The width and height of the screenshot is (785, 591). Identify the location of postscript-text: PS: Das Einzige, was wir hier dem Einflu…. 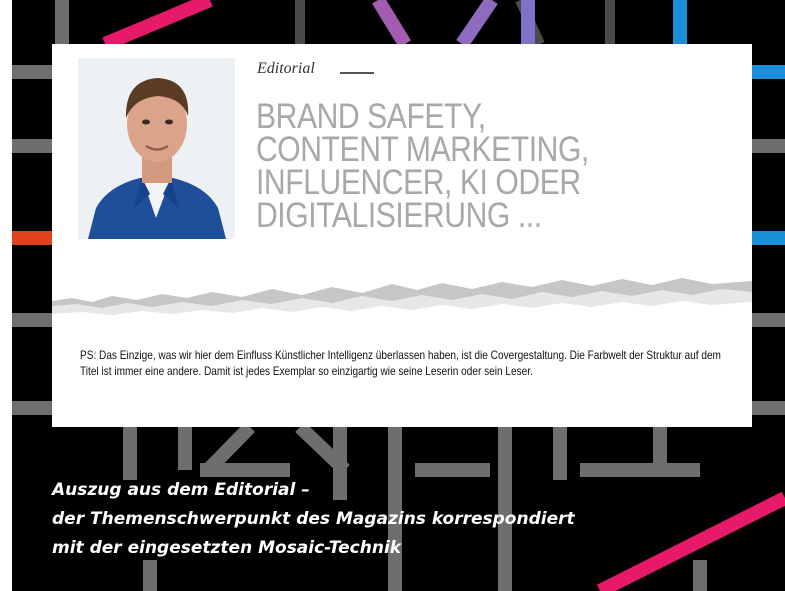
(400, 363).